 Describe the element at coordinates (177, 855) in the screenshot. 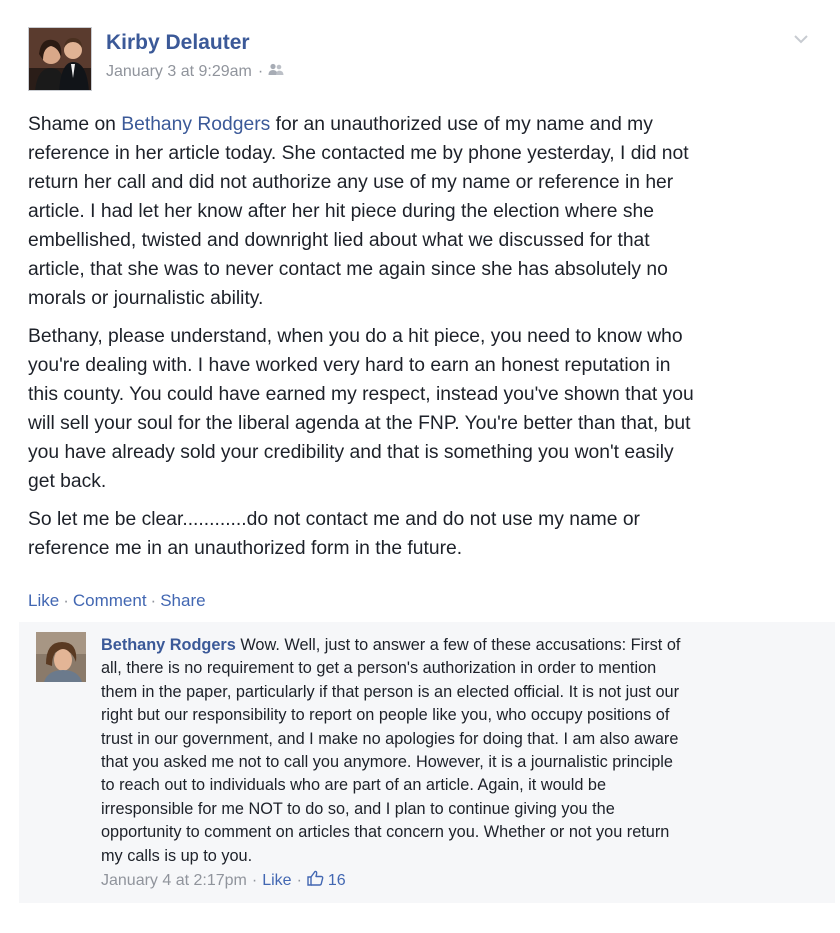

I see `comment-line: my calls is up to you.` at that location.